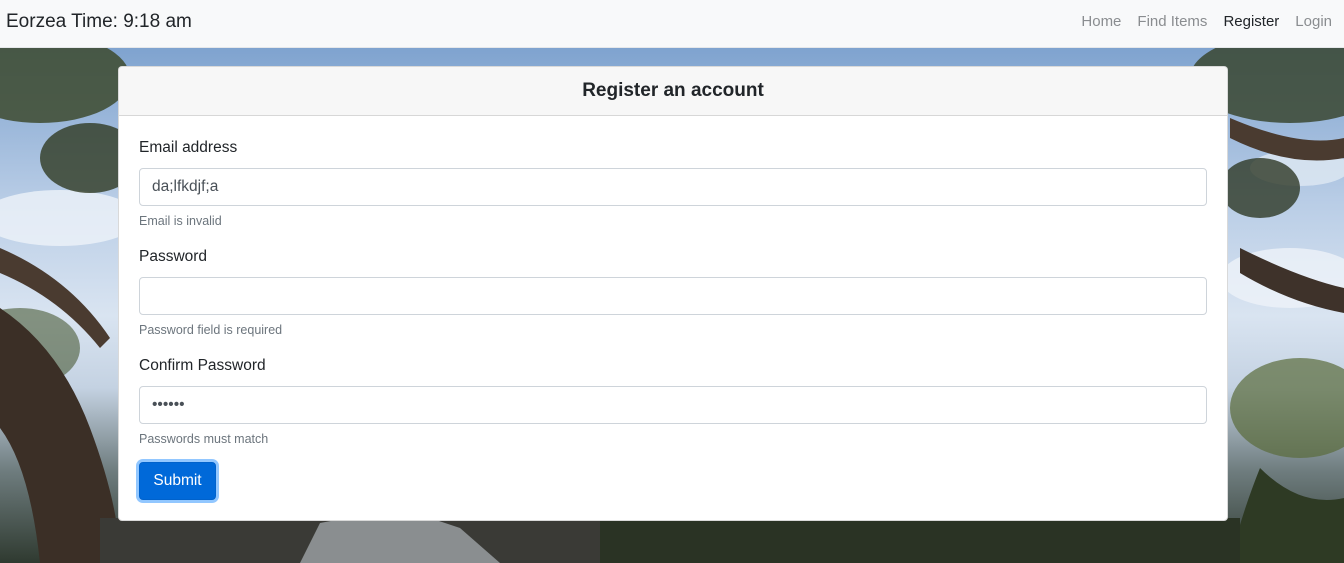 The image size is (1344, 563). What do you see at coordinates (1313, 22) in the screenshot?
I see `nav-link-login: Login` at bounding box center [1313, 22].